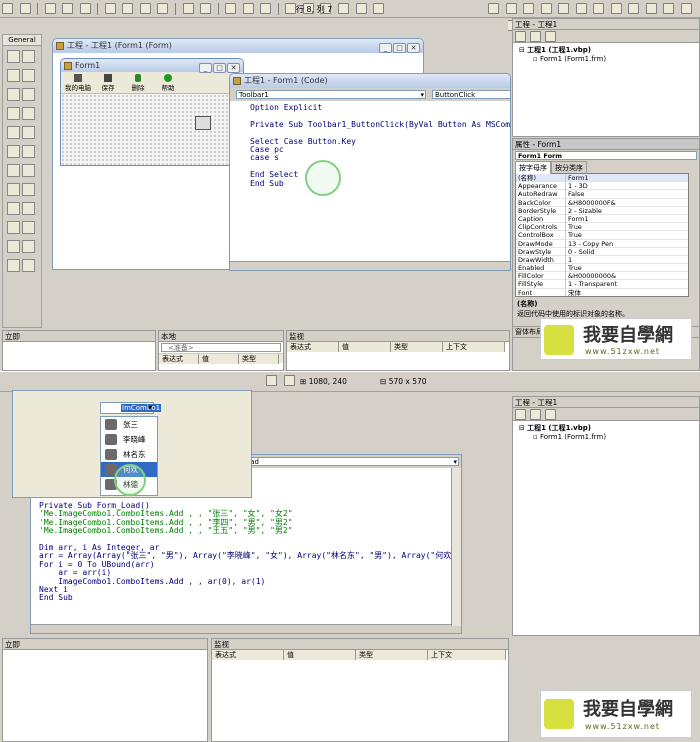 This screenshot has width=700, height=742. Describe the element at coordinates (13, 75) in the screenshot. I see `label-tool-icon` at that location.